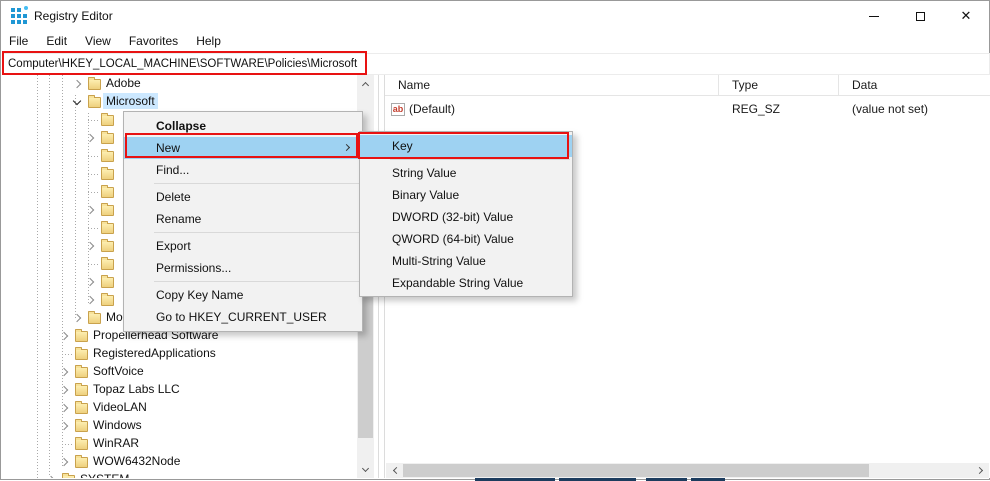  I want to click on minimize-button, so click(874, 16).